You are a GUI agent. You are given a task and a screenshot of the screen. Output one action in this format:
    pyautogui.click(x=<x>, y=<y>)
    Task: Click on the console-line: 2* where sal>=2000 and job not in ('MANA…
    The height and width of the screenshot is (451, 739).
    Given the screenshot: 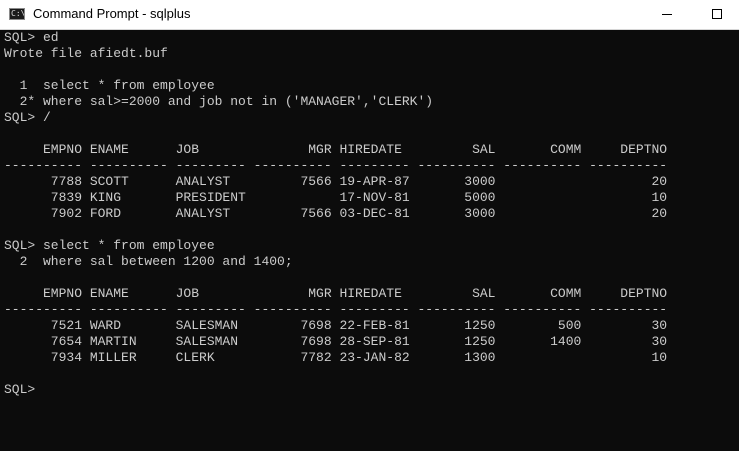 What is the action you would take?
    pyautogui.click(x=219, y=101)
    